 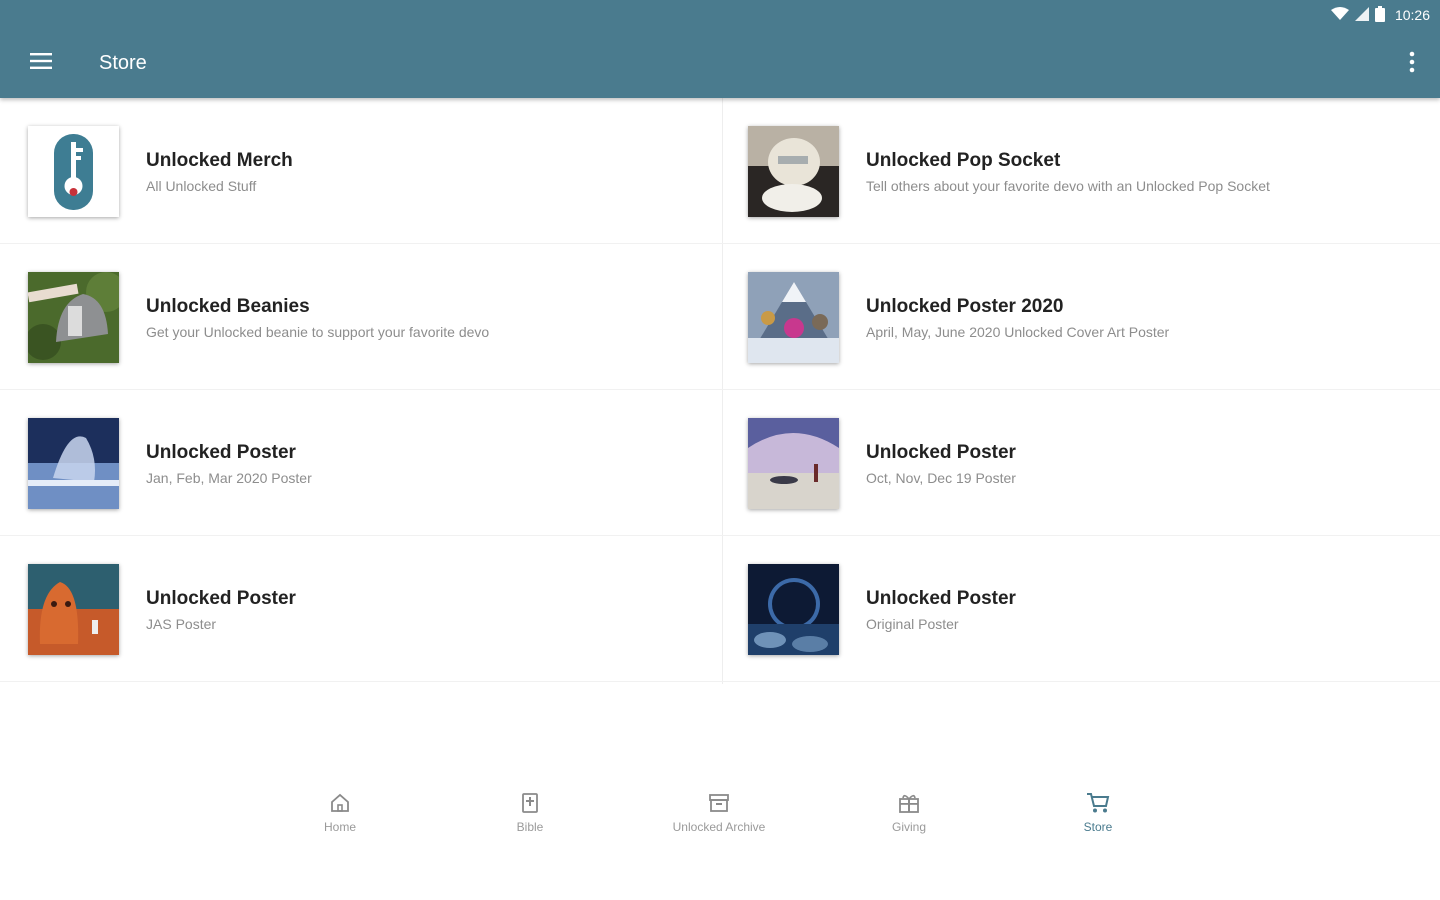 I want to click on status-bar: 10:26, so click(x=1380, y=15).